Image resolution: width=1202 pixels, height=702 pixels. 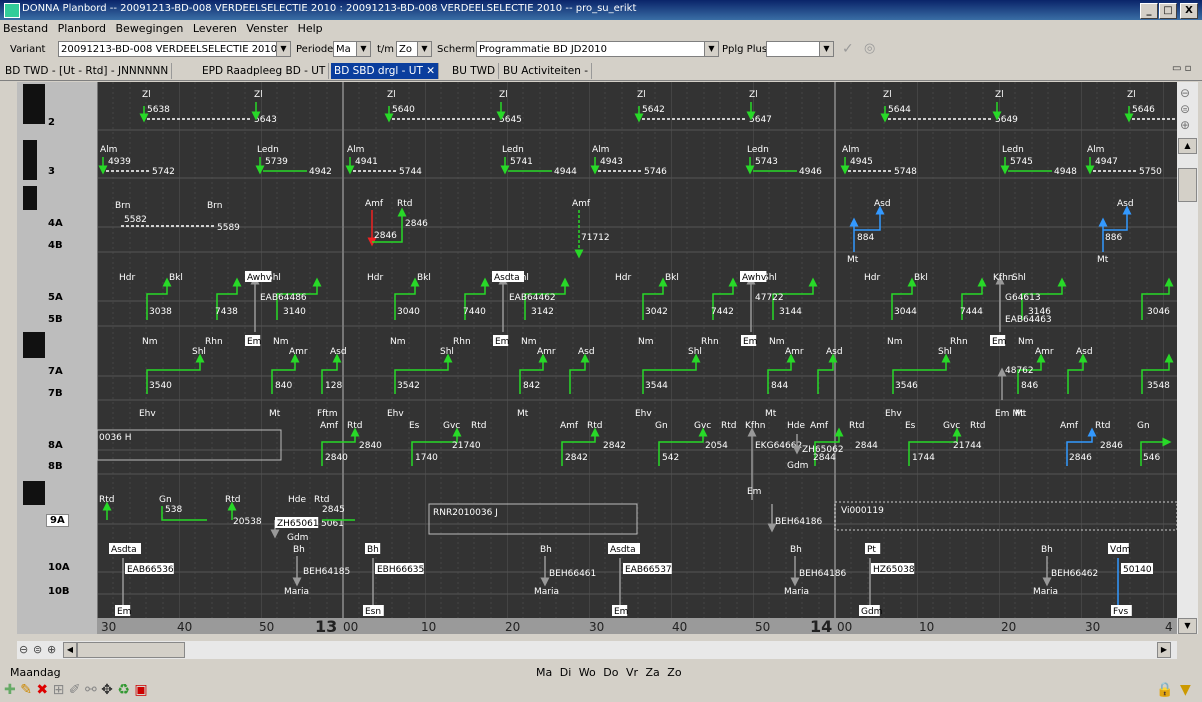 What do you see at coordinates (1023, 298) in the screenshot?
I see `train-number: G64613` at bounding box center [1023, 298].